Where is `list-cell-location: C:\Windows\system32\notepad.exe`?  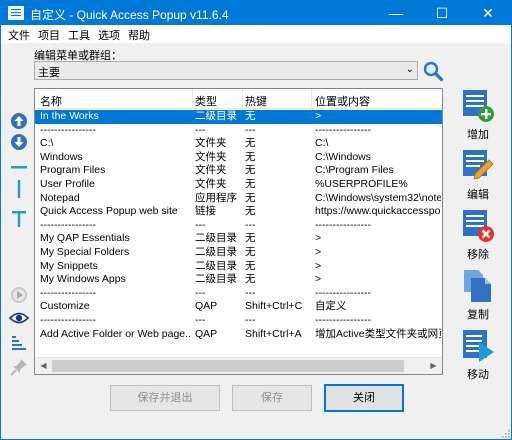 list-cell-location: C:\Windows\system32\notepad.exe is located at coordinates (378, 197).